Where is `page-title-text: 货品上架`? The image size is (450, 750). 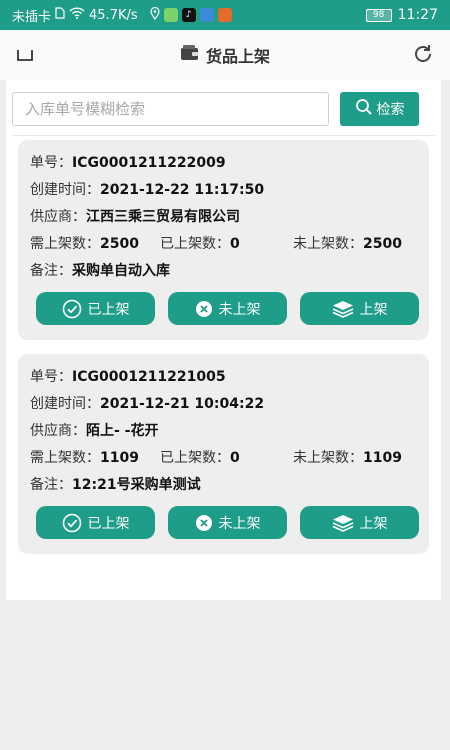
page-title-text: 货品上架 is located at coordinates (237, 56).